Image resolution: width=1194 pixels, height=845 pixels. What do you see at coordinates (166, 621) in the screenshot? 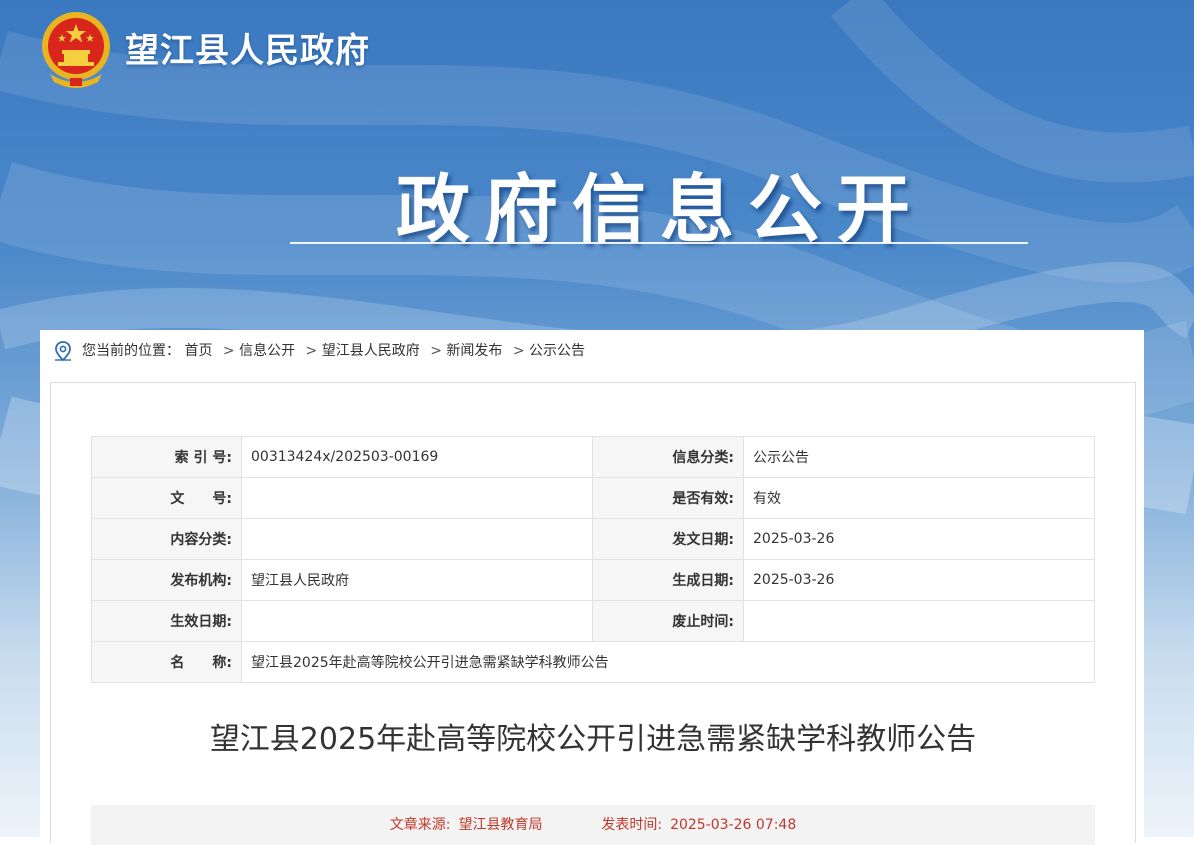
I see `effective-date-label: 生效日期:` at bounding box center [166, 621].